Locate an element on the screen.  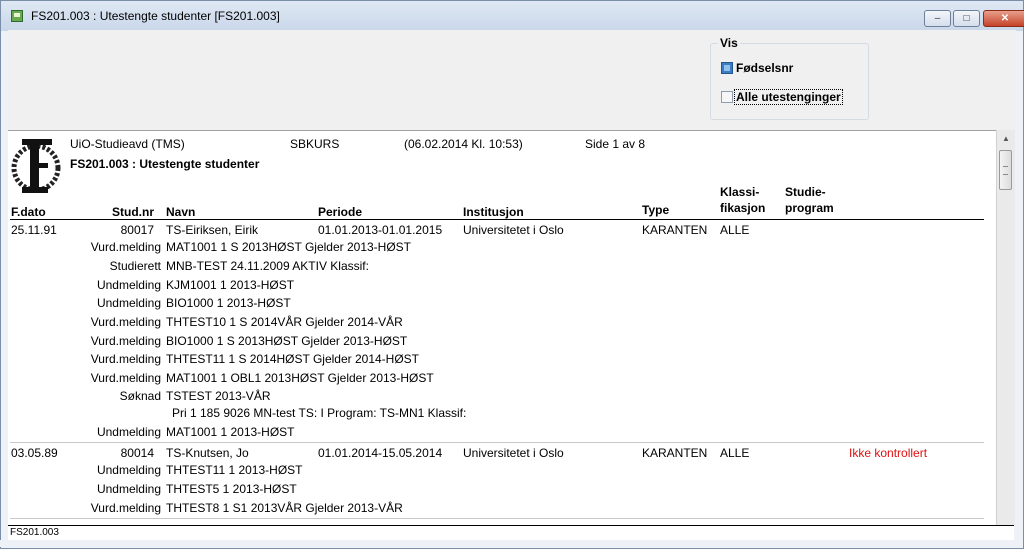
detail-text: THTEST11 1 S 2014HØST Gjelder 2014-HØST is located at coordinates (292, 359).